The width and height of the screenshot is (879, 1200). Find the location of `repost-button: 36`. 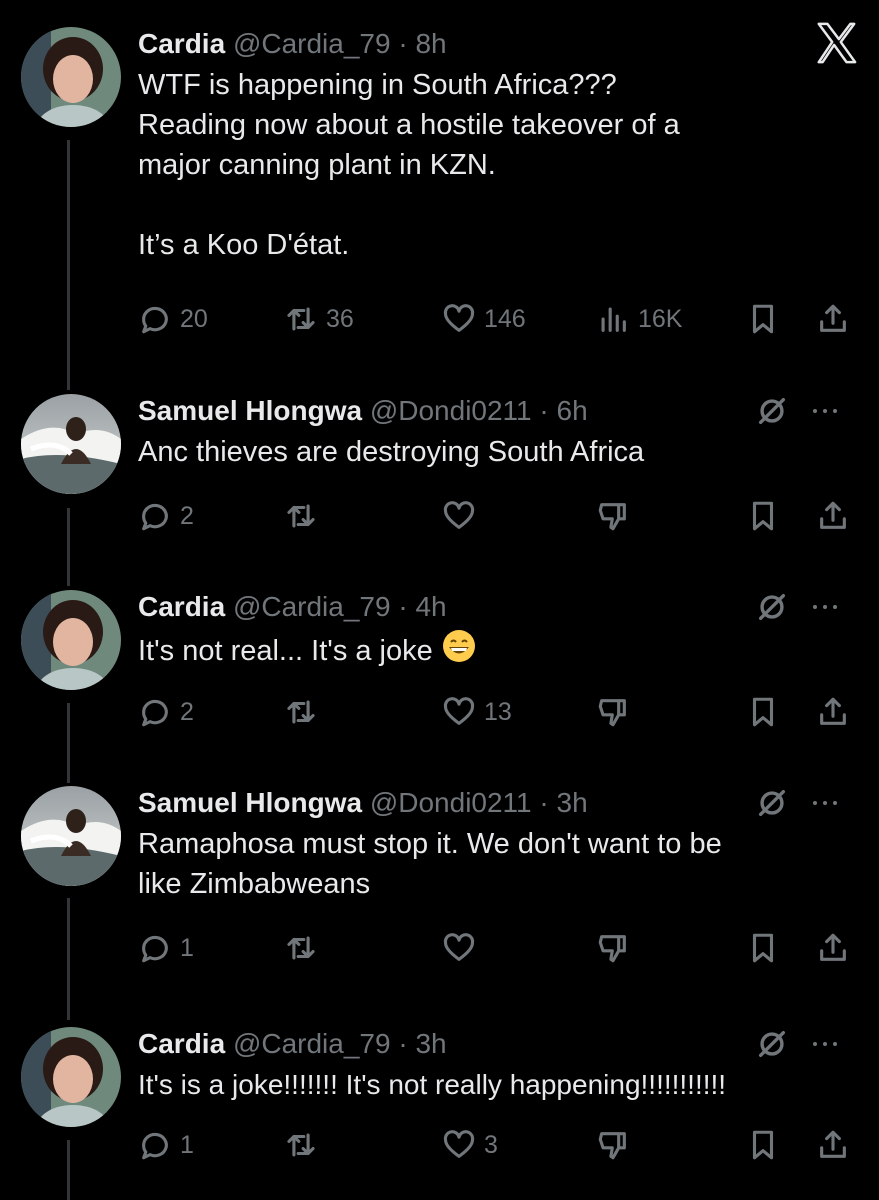

repost-button: 36 is located at coordinates (319, 319).